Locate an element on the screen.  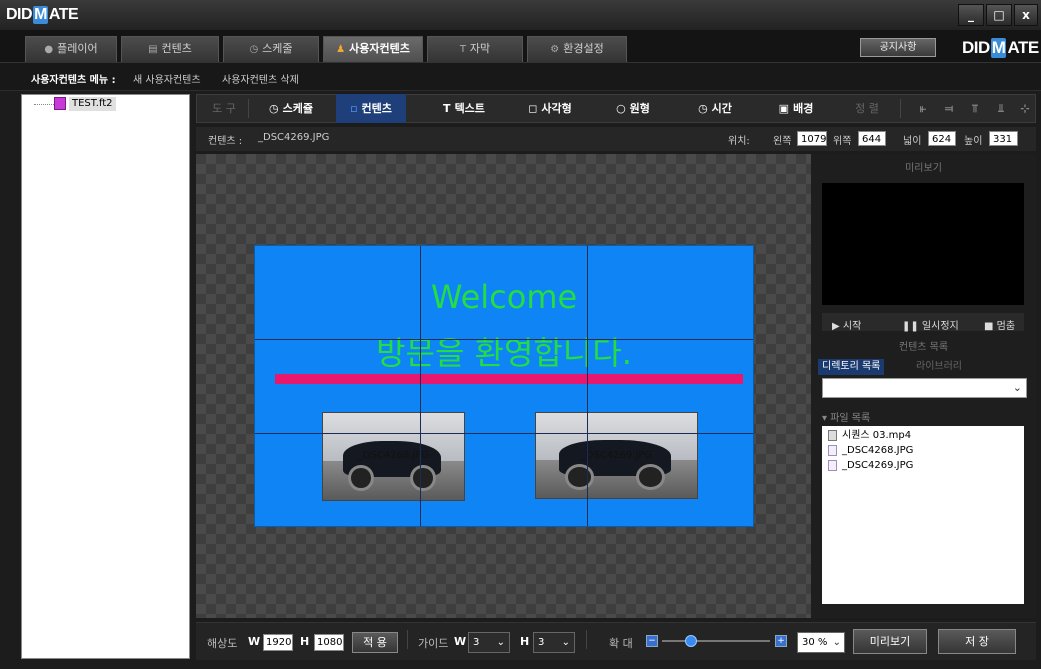
maximize-button: □ is located at coordinates (999, 15).